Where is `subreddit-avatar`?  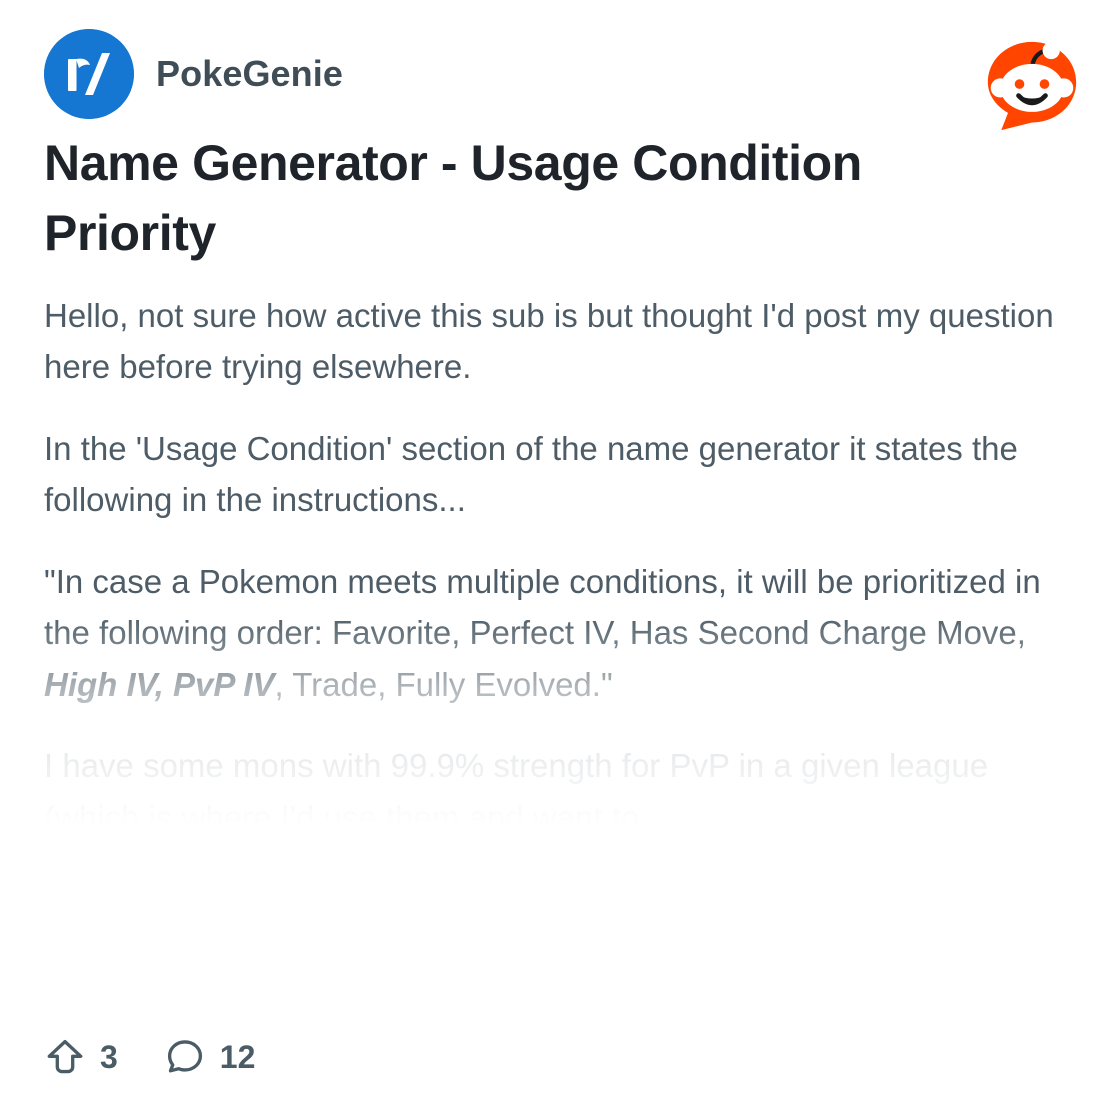 subreddit-avatar is located at coordinates (89, 74).